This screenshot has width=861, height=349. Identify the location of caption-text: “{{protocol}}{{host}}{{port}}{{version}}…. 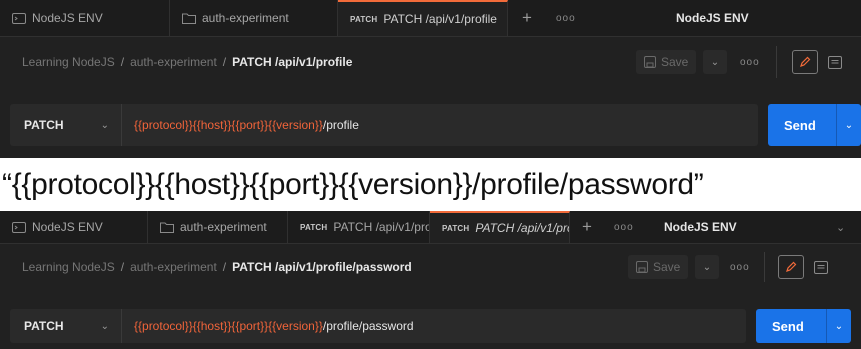
(353, 184).